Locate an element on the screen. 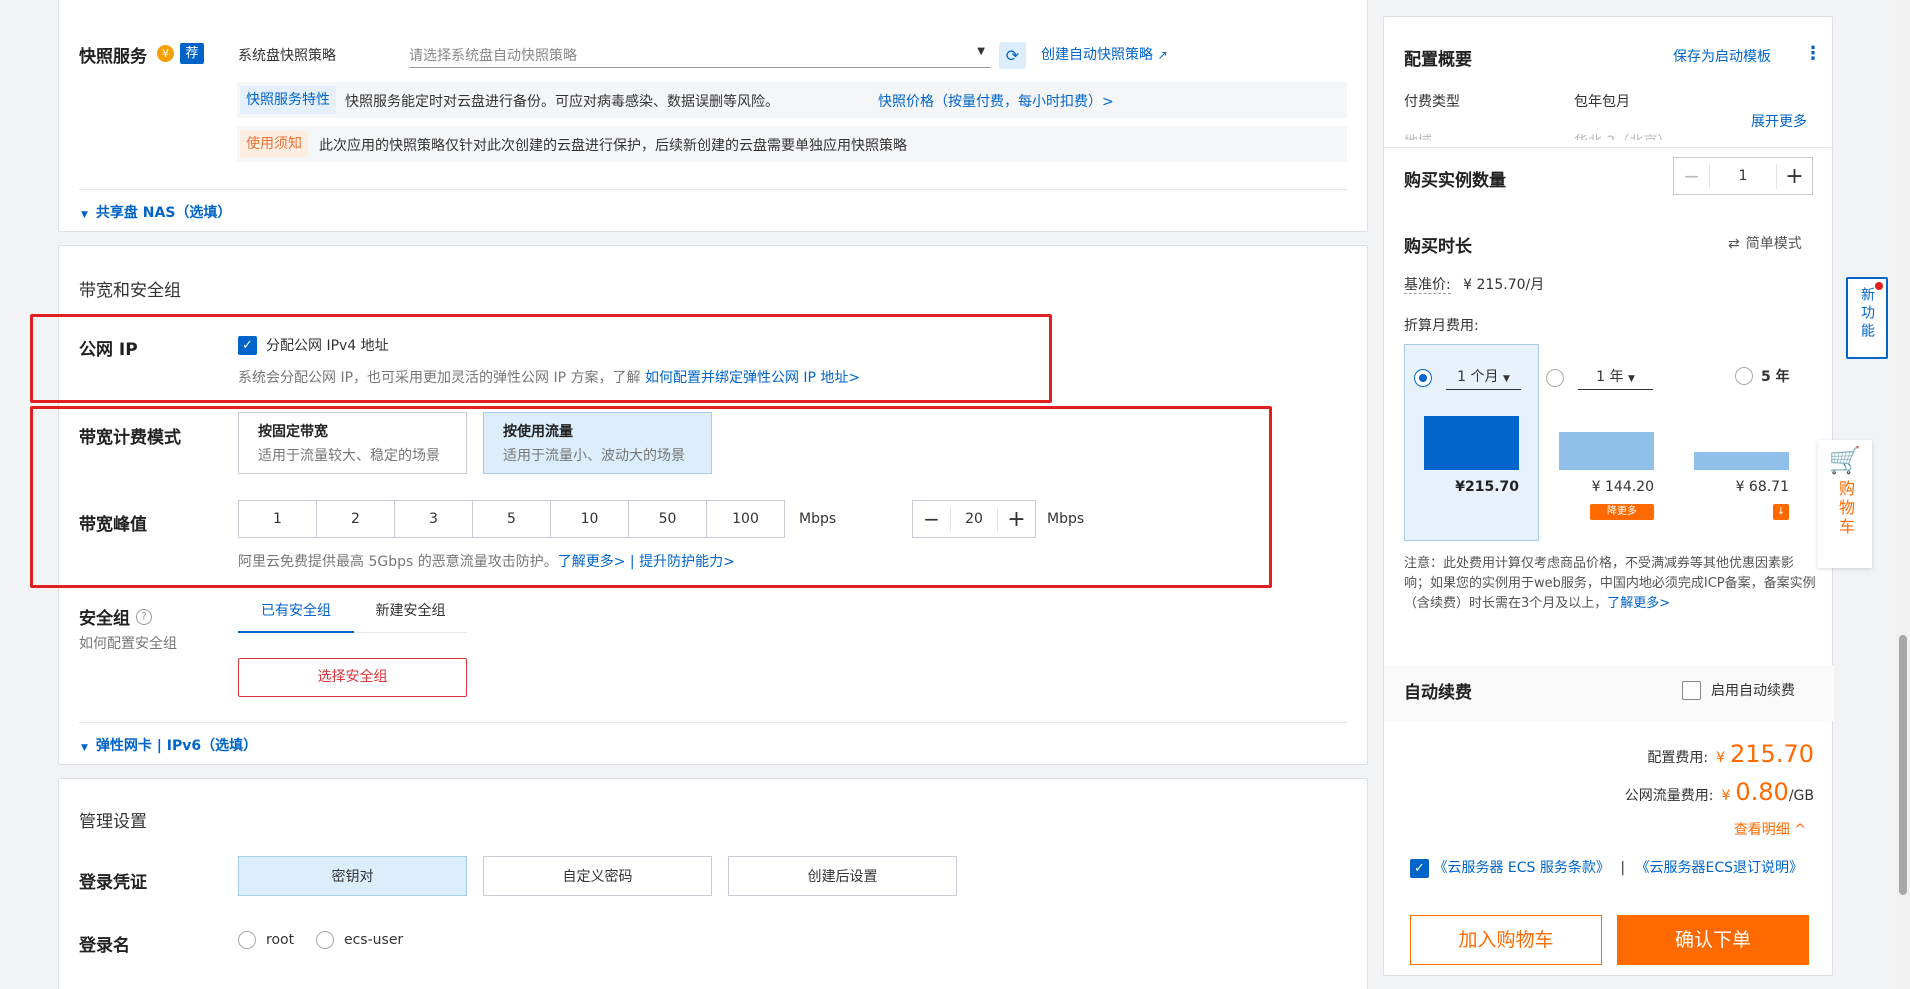 The height and width of the screenshot is (989, 1910). qty-stepper: − 1 + is located at coordinates (1743, 176).